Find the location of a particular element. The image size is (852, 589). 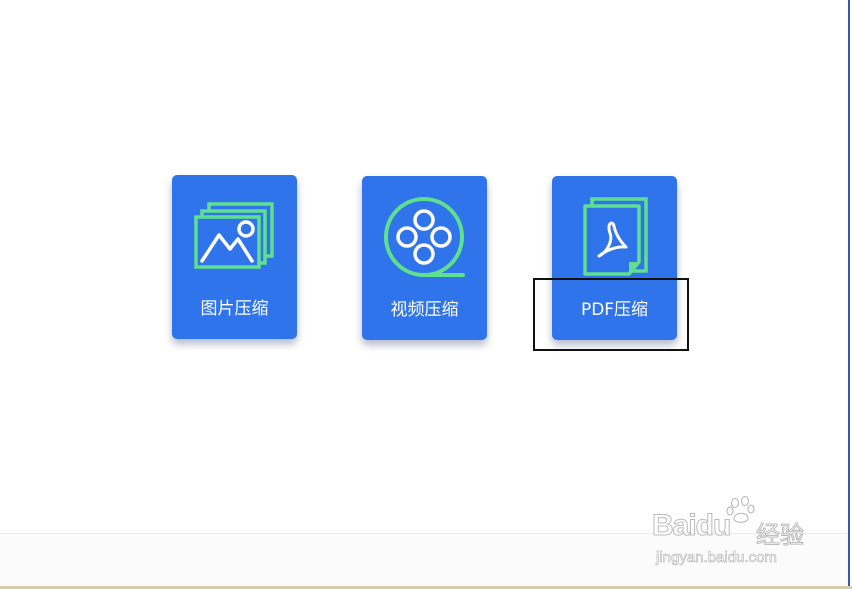

bottom-panel is located at coordinates (424, 560).